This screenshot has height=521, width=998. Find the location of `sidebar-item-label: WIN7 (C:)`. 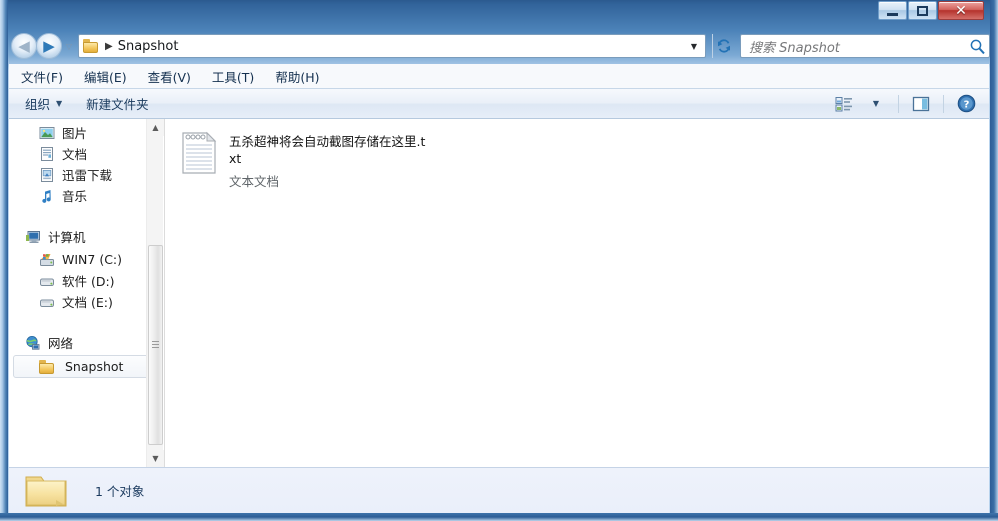

sidebar-item-label: WIN7 (C:) is located at coordinates (92, 259).